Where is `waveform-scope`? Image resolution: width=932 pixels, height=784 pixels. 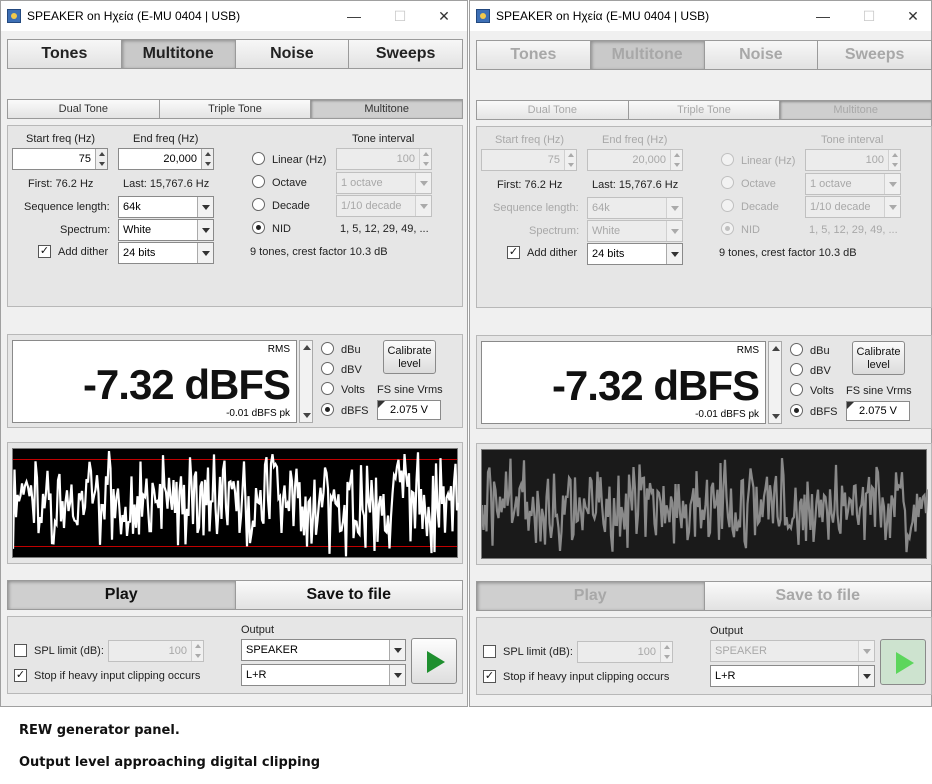
waveform-scope is located at coordinates (704, 504).